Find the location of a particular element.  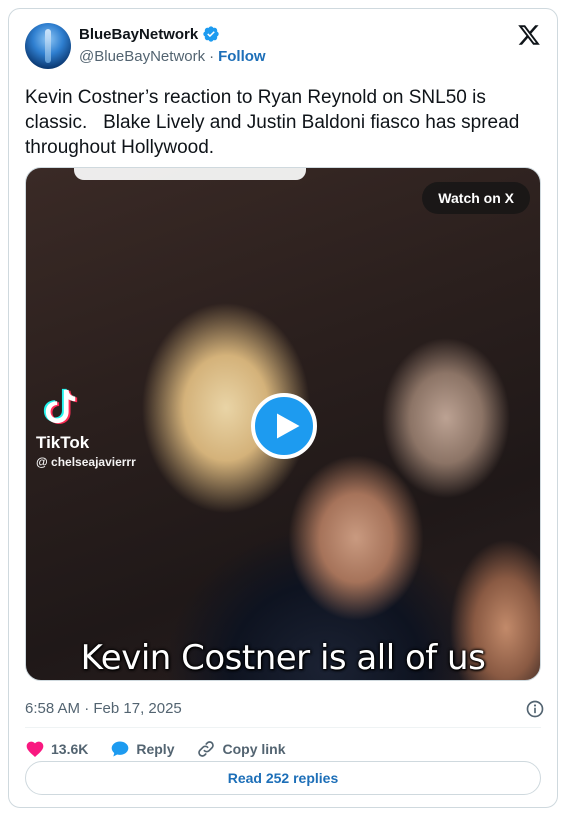

tiktok-watermark: TikTok @ chelseajavierrr is located at coordinates (86, 427).